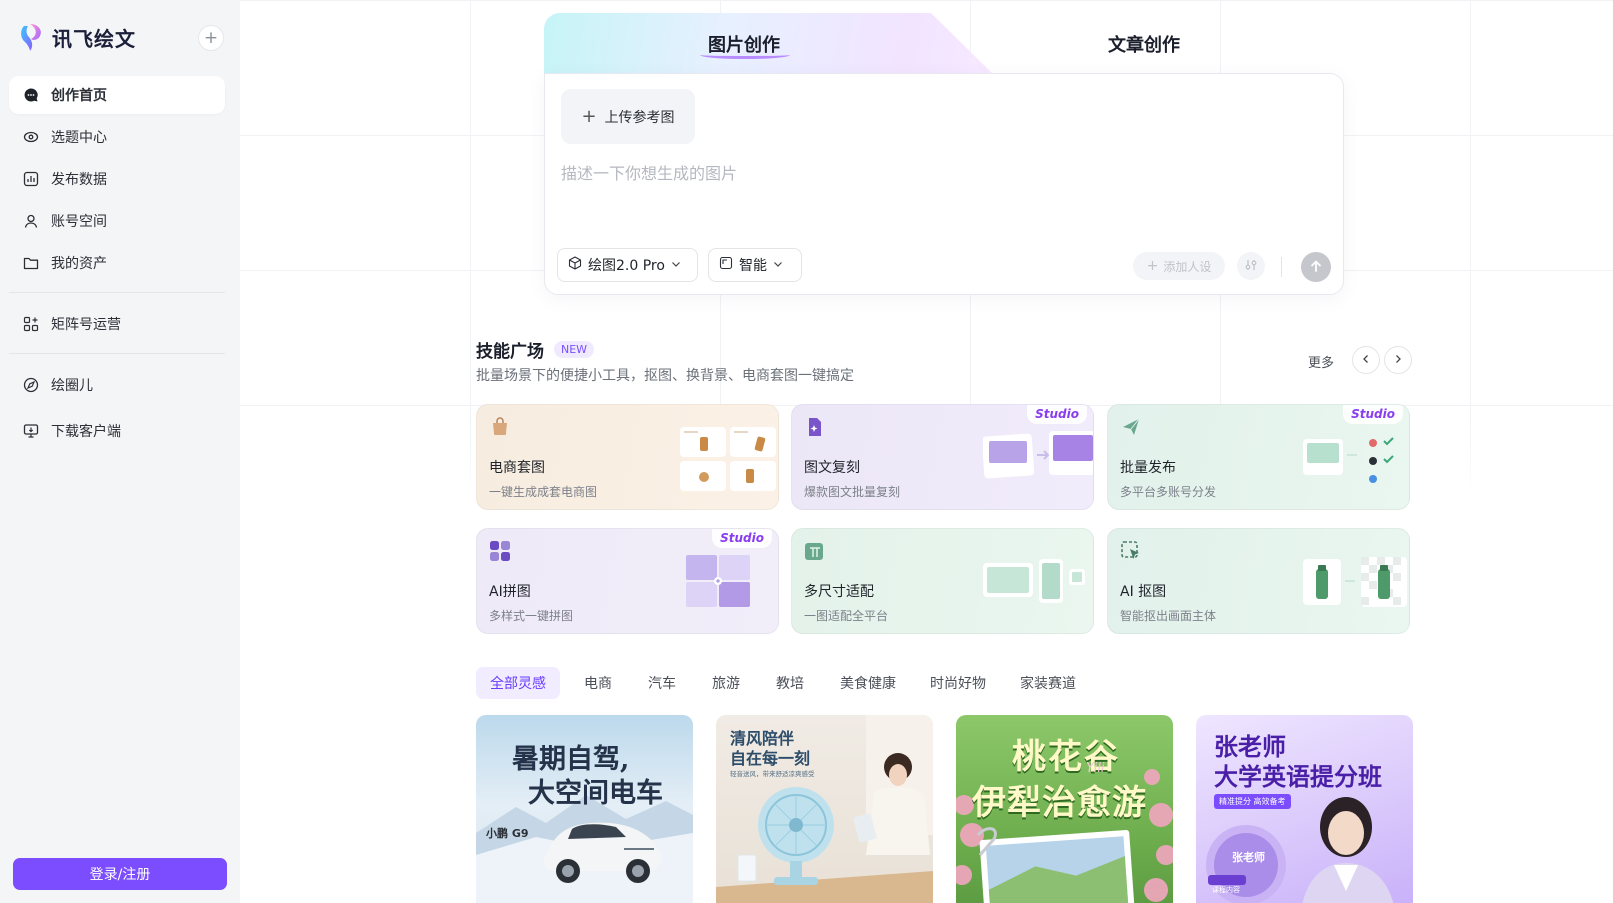 The image size is (1613, 903). What do you see at coordinates (94, 38) in the screenshot?
I see `brand-name: 讯飞绘文` at bounding box center [94, 38].